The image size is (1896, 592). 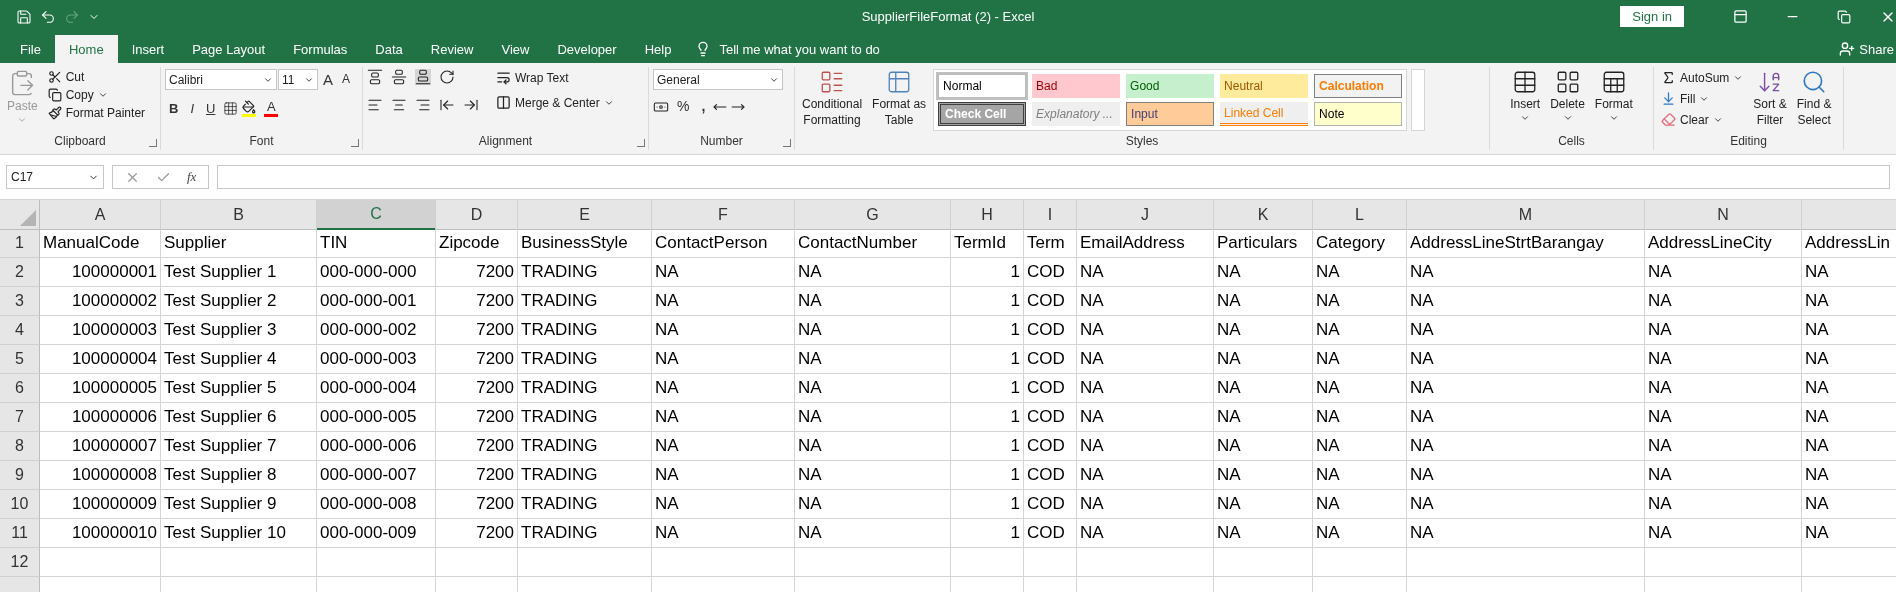 What do you see at coordinates (239, 215) in the screenshot?
I see `column-header: B` at bounding box center [239, 215].